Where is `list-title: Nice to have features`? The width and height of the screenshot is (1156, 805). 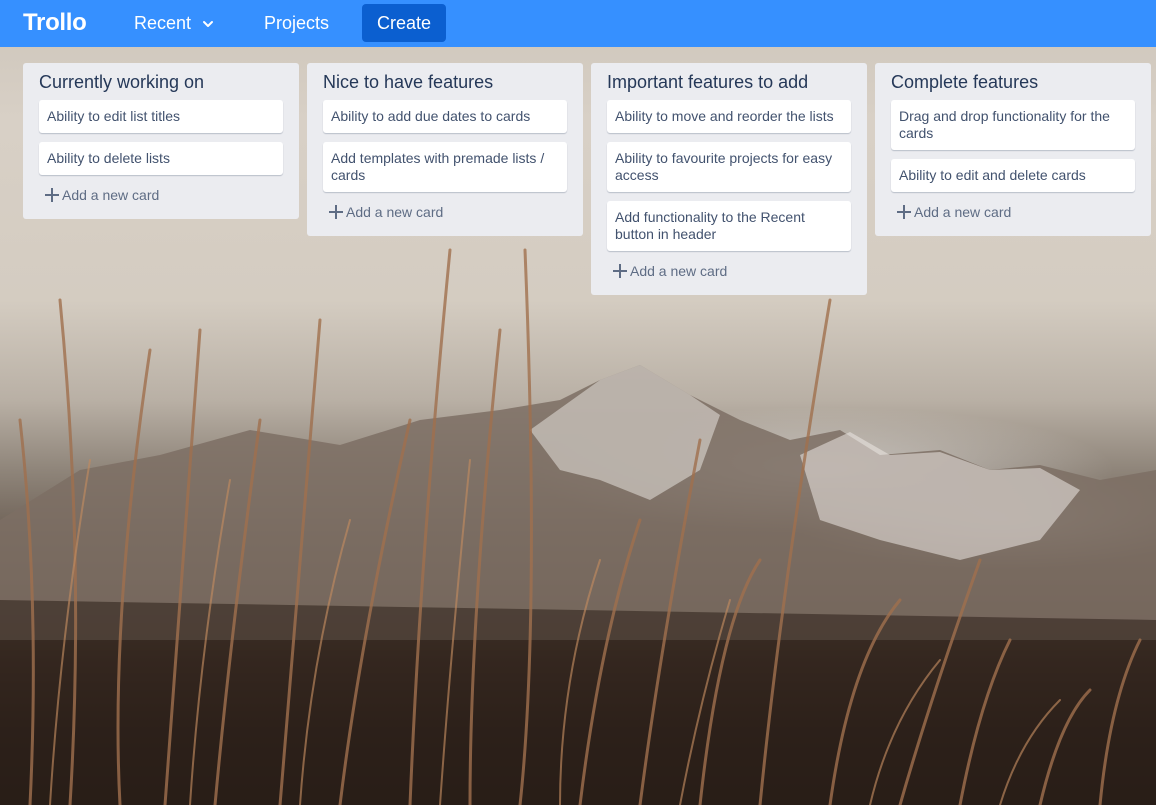 list-title: Nice to have features is located at coordinates (445, 82).